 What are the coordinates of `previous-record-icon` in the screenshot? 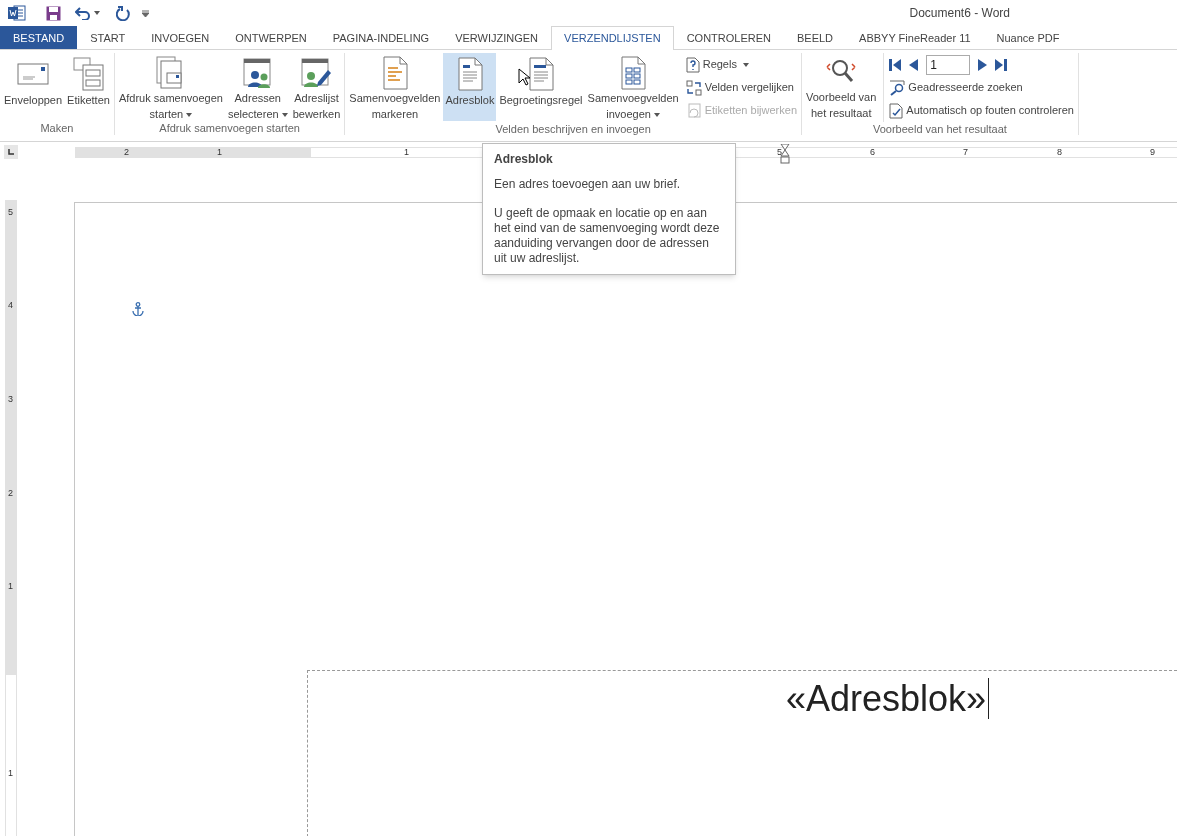 It's located at (914, 64).